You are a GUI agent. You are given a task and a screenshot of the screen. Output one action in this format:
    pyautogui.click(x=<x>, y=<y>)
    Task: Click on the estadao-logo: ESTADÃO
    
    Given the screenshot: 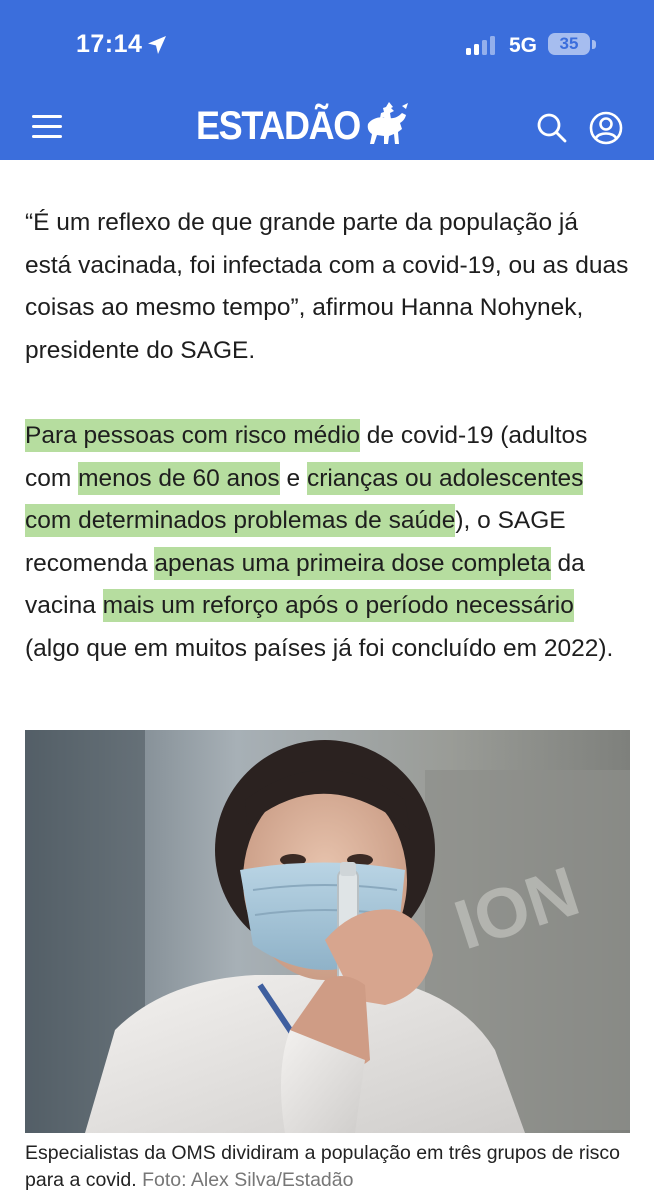 What is the action you would take?
    pyautogui.click(x=278, y=126)
    